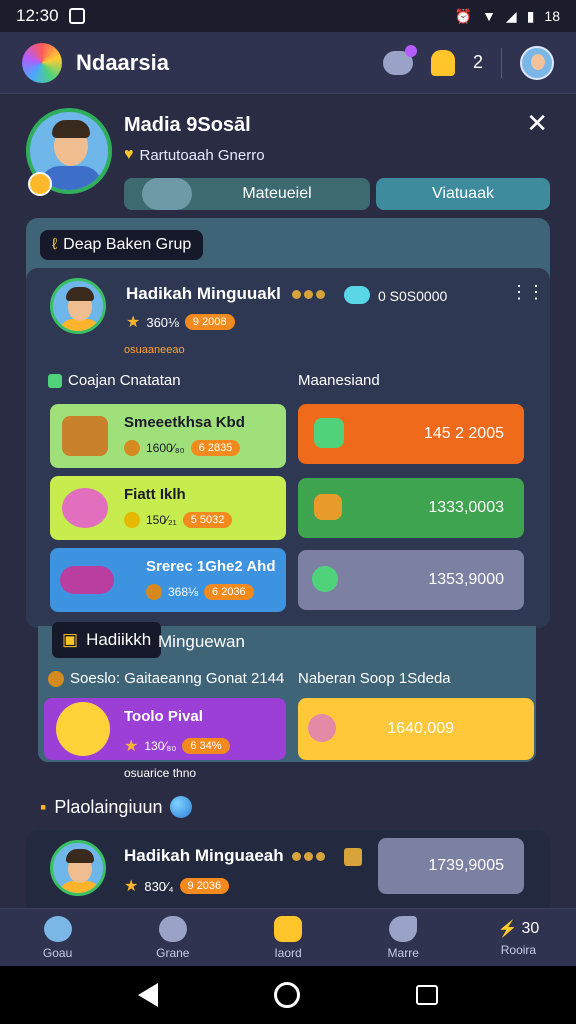 The image size is (576, 1024). What do you see at coordinates (530, 15) in the screenshot?
I see `battery-icon: ▮` at bounding box center [530, 15].